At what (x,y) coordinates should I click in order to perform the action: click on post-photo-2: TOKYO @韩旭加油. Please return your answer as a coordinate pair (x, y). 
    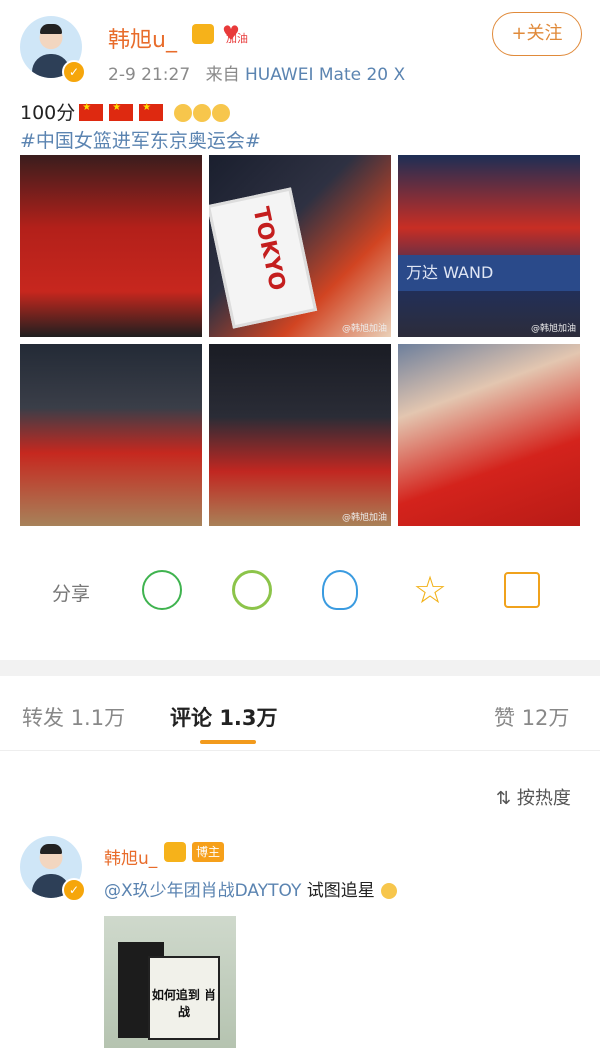
    Looking at the image, I should click on (300, 246).